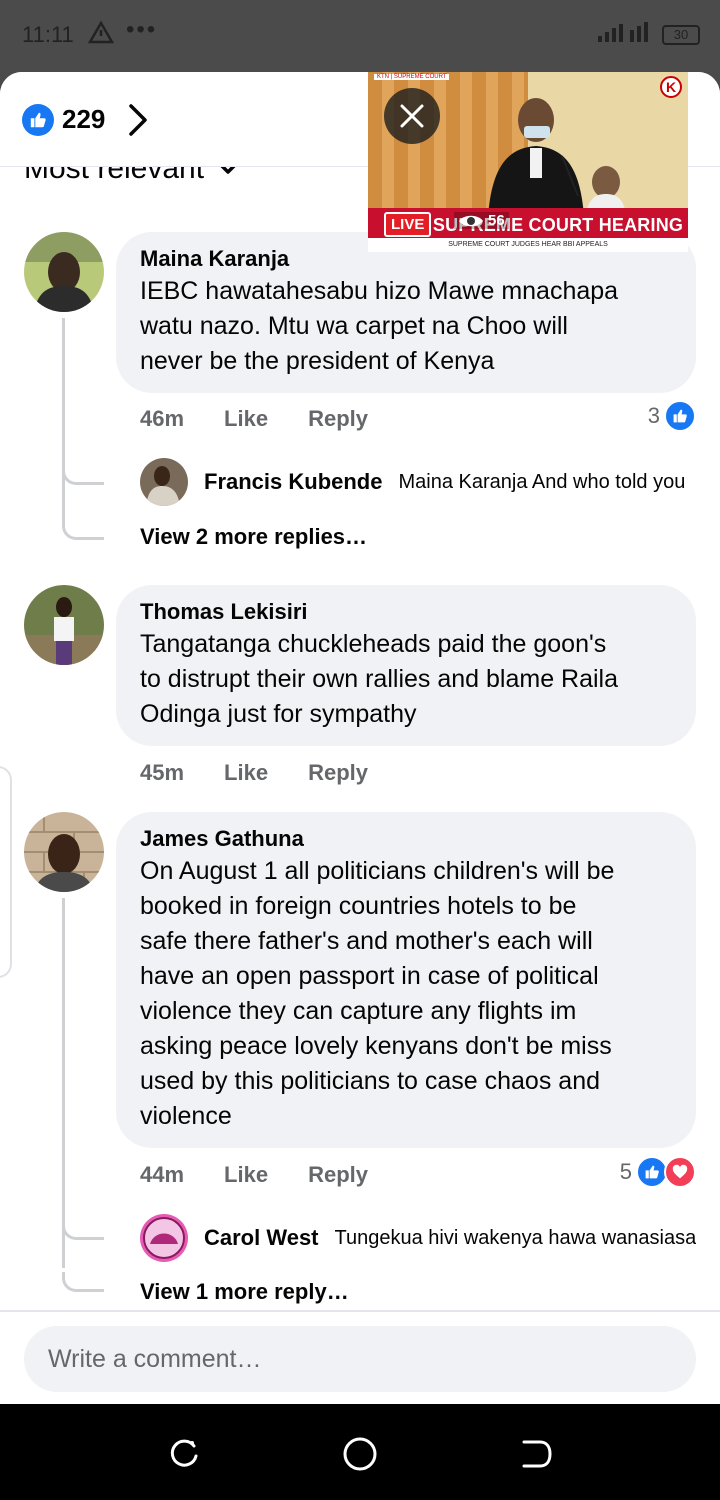  I want to click on reply-text: Maina Karanja And who told you, so click(542, 481).